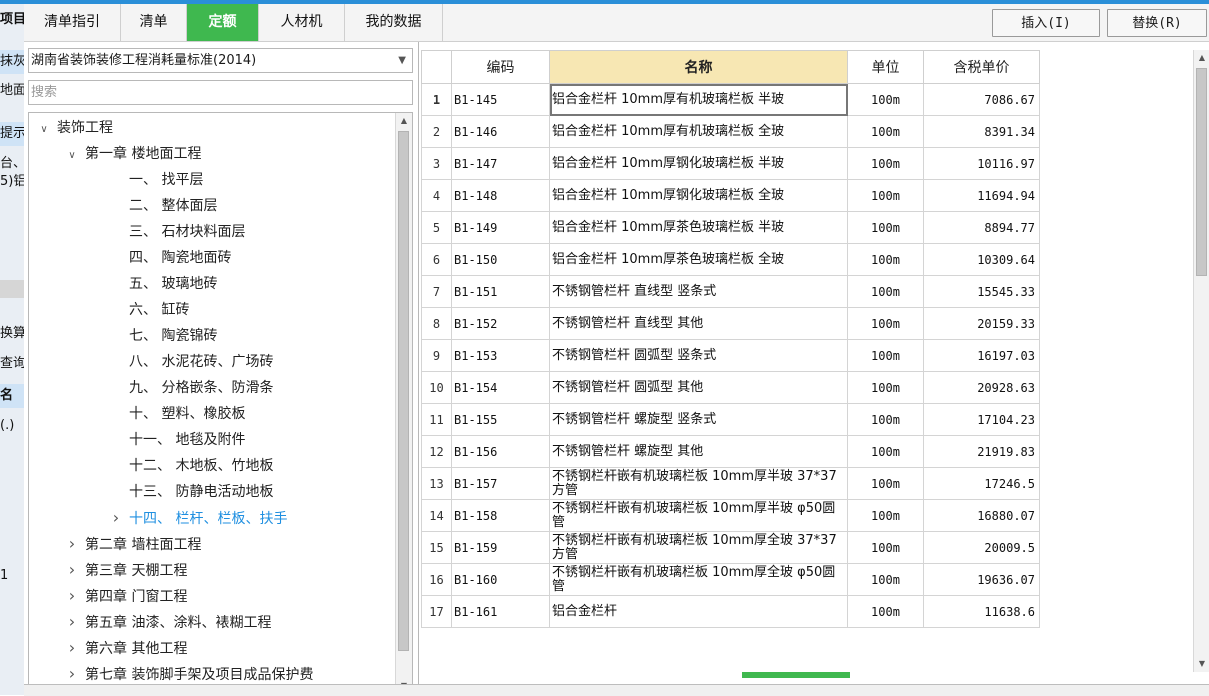 The height and width of the screenshot is (696, 1209). I want to click on cell-name: 不锈钢管栏杆 直线型 竖条式, so click(698, 291).